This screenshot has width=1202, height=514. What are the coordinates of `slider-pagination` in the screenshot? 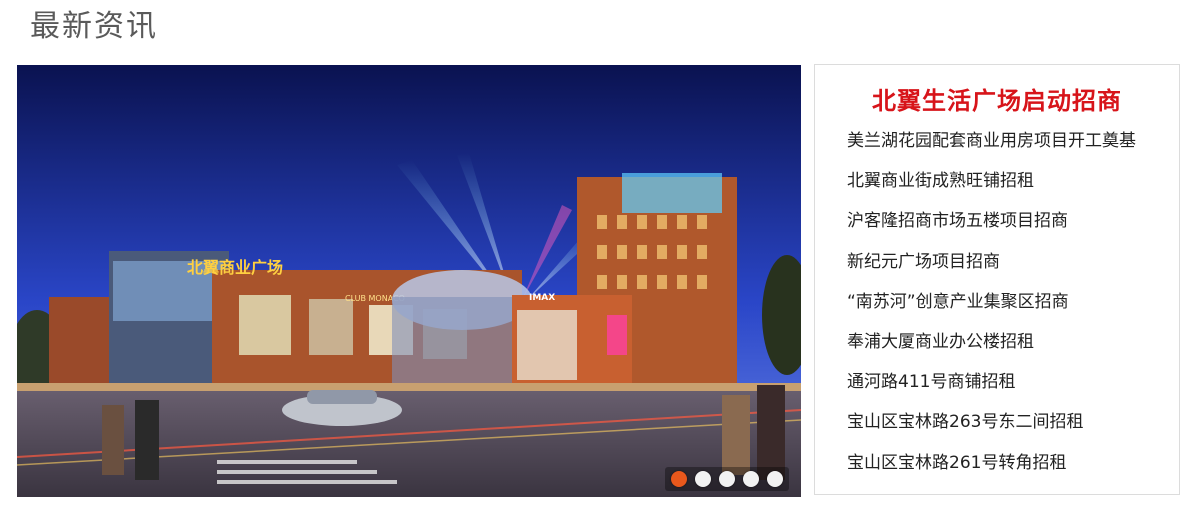 It's located at (727, 479).